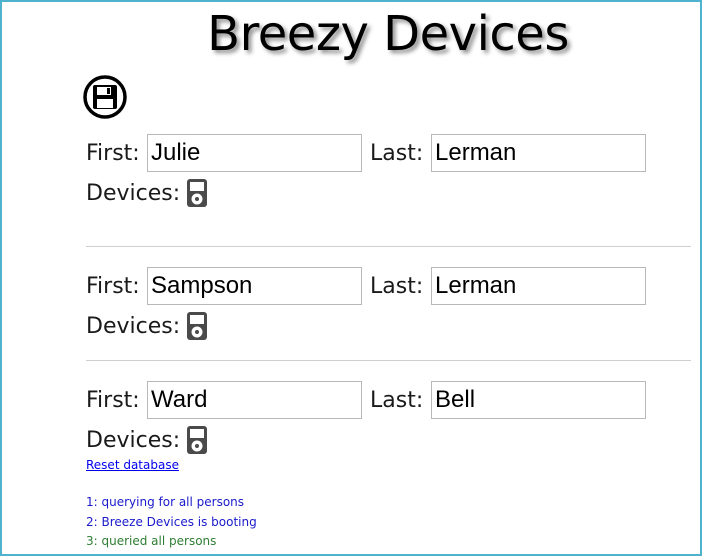  Describe the element at coordinates (151, 541) in the screenshot. I see `log-entry: 3: queried all persons` at that location.